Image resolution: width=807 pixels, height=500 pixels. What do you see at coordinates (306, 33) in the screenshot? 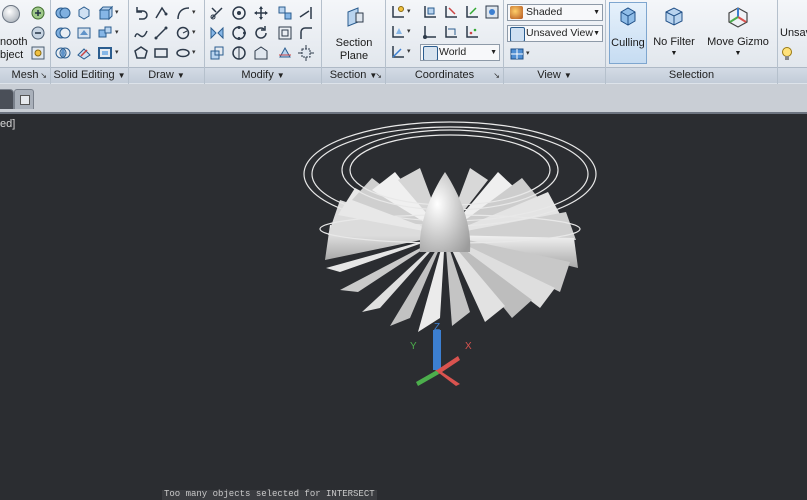
I see `fillet-edge-icon` at bounding box center [306, 33].